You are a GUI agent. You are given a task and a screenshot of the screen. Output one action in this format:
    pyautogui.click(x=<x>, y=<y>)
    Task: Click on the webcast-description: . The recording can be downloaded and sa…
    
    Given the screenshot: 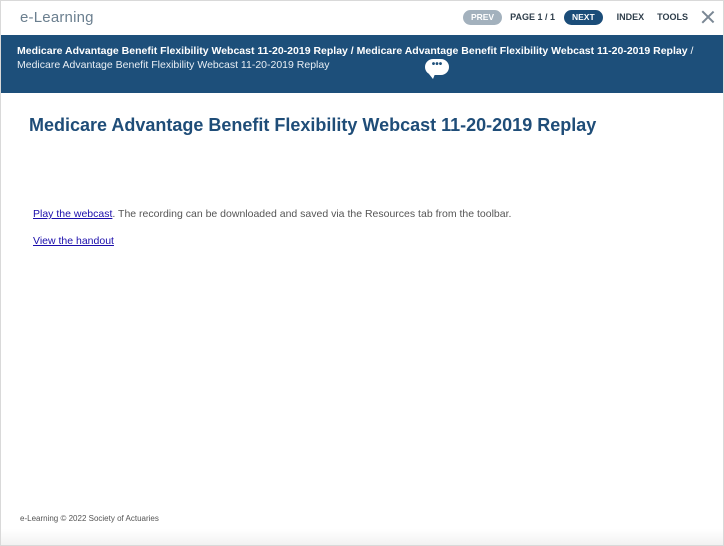 What is the action you would take?
    pyautogui.click(x=312, y=214)
    